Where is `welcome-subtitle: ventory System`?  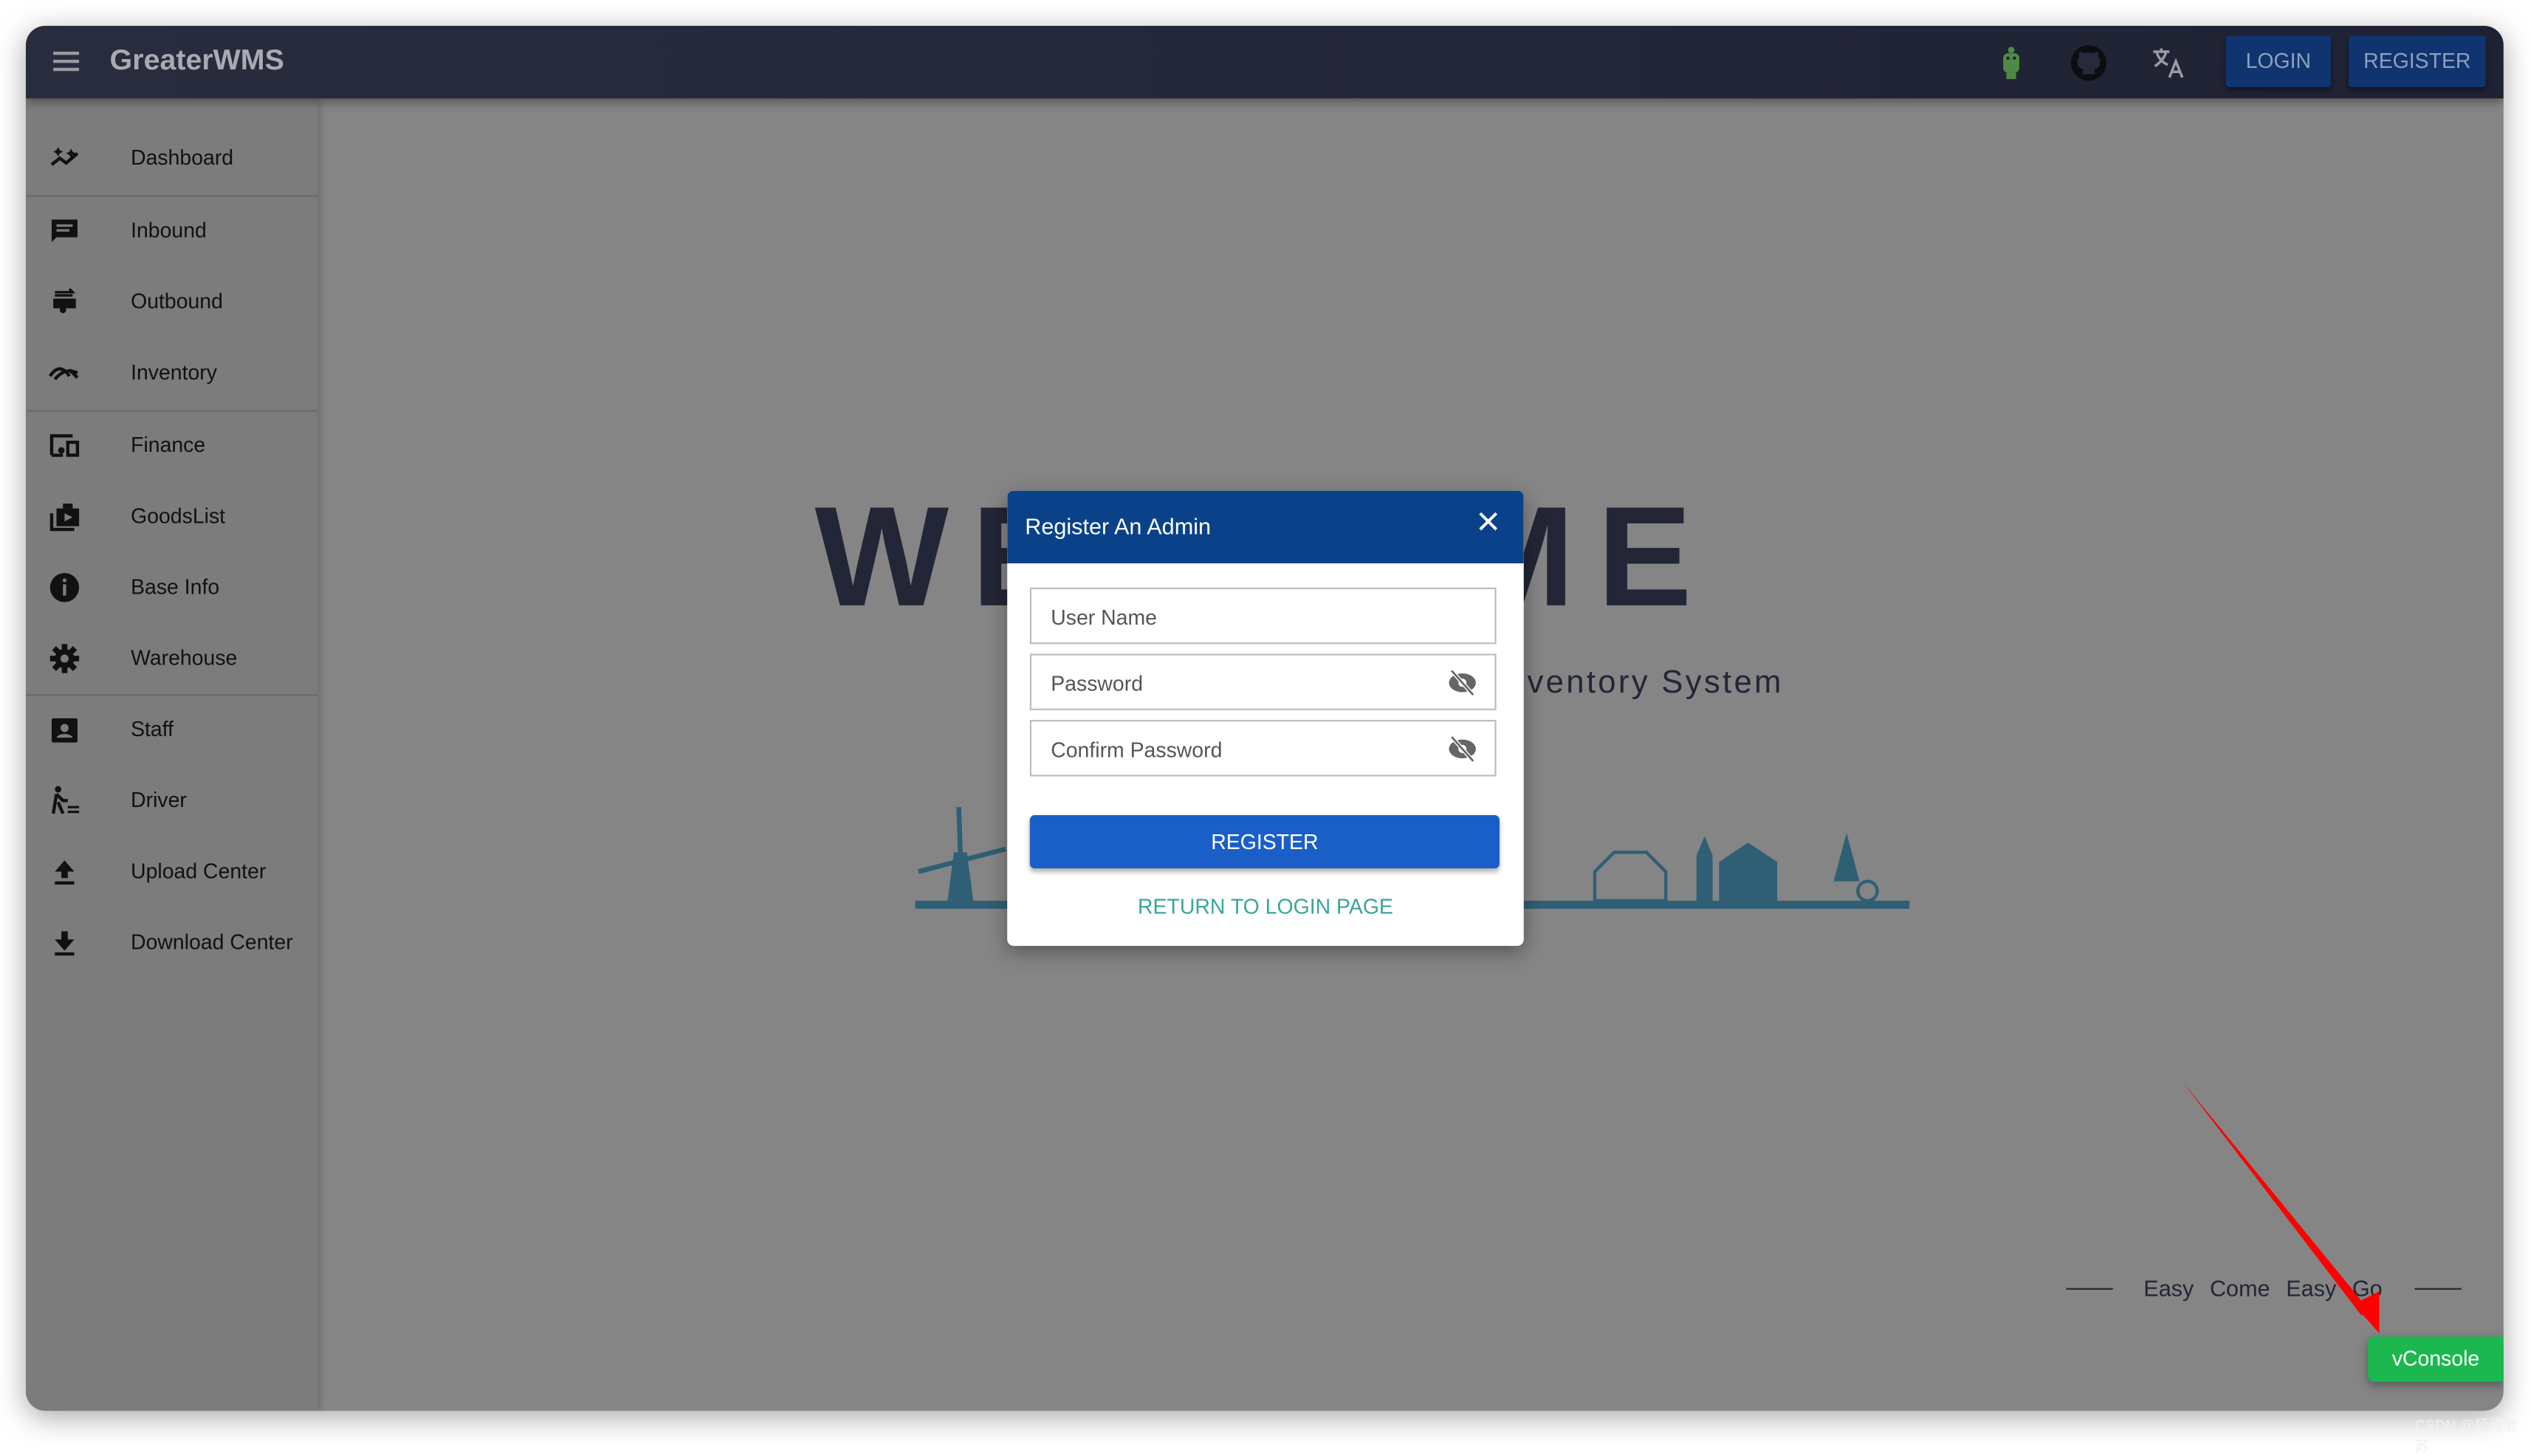 welcome-subtitle: ventory System is located at coordinates (1656, 683).